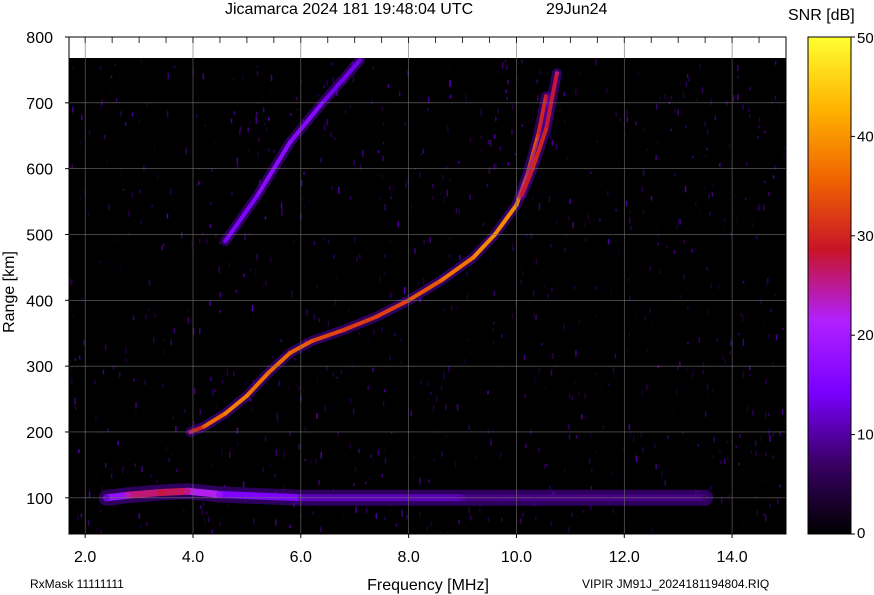  Describe the element at coordinates (39, 235) in the screenshot. I see `y-tick-label: 500` at that location.